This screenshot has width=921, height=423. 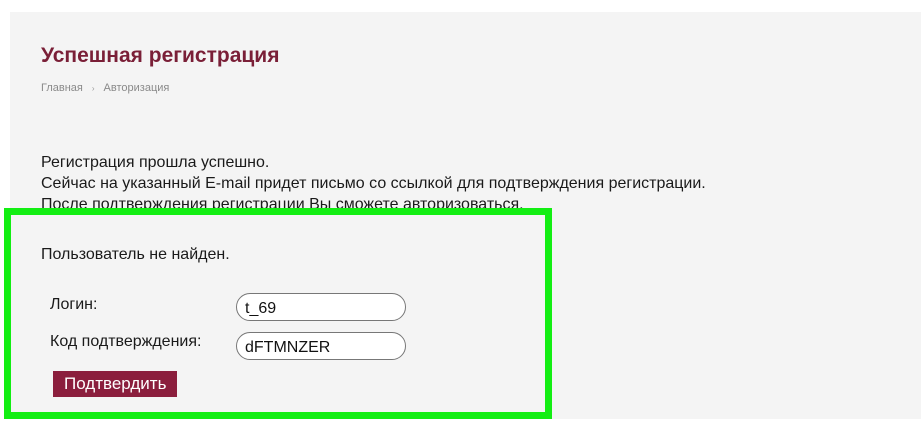 I want to click on login-input, so click(x=321, y=307).